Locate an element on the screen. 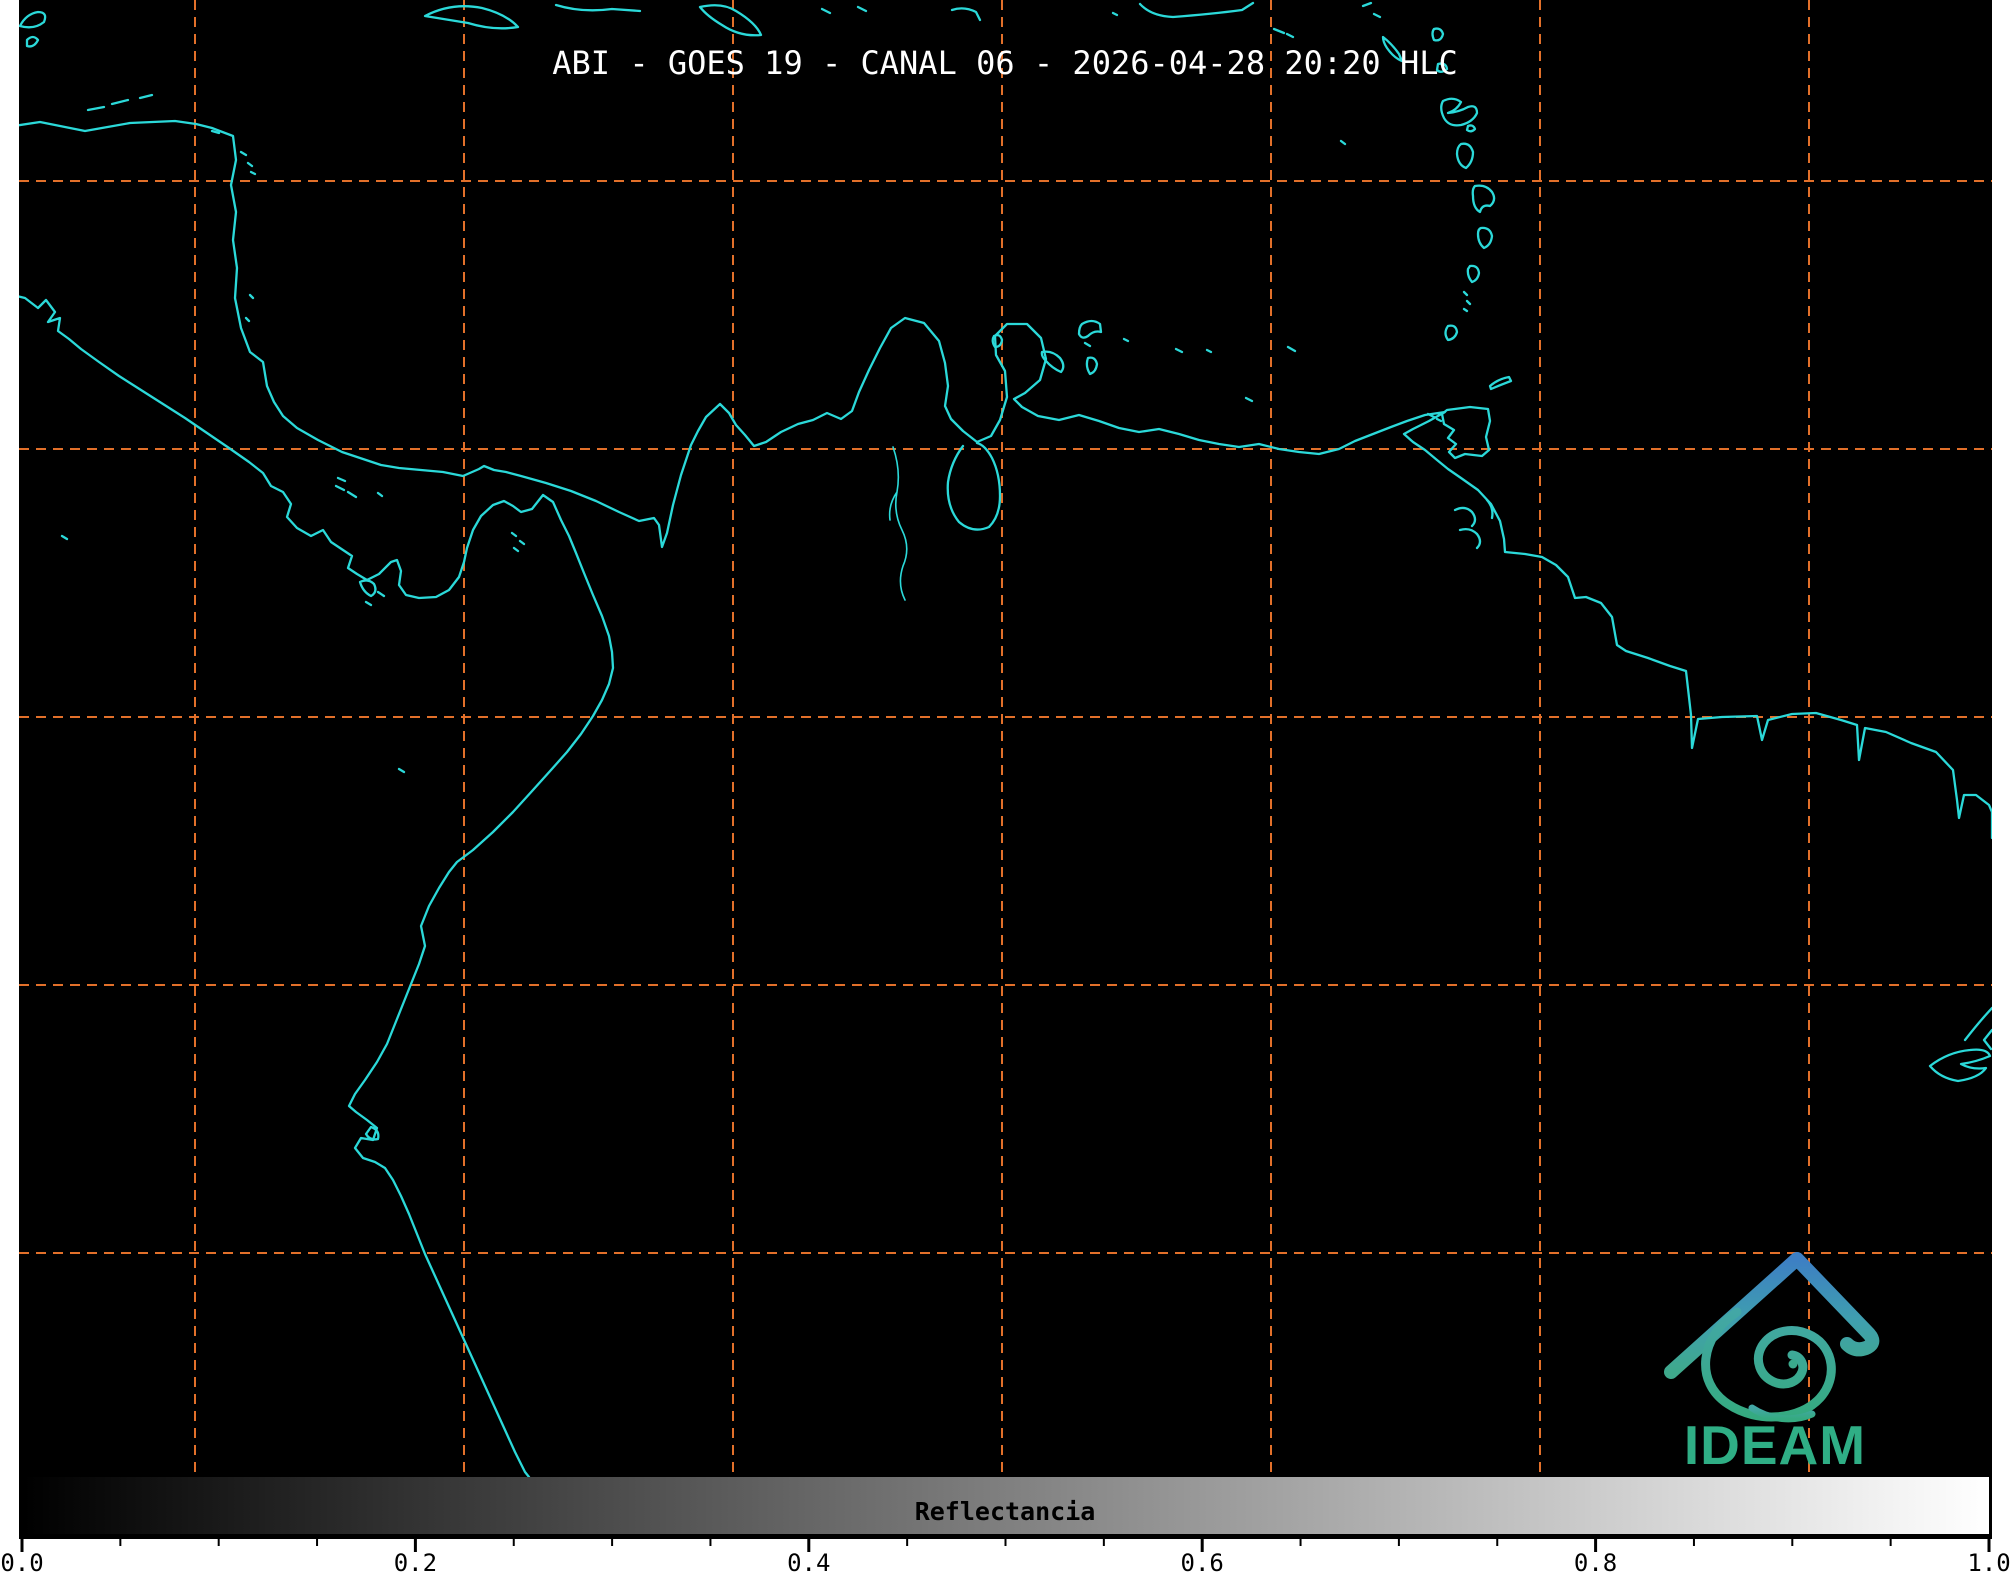 This screenshot has height=1577, width=2011. colorbar-tick-labels: 0.0 0.2 0.4 0.6 0.8 1.0 is located at coordinates (1005, 1563).